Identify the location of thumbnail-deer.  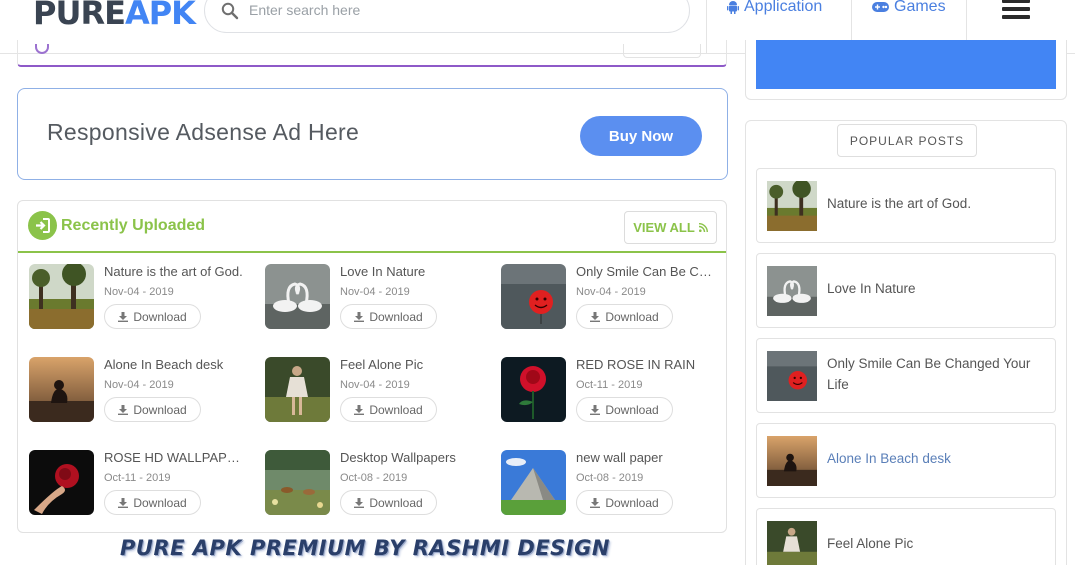
(297, 482).